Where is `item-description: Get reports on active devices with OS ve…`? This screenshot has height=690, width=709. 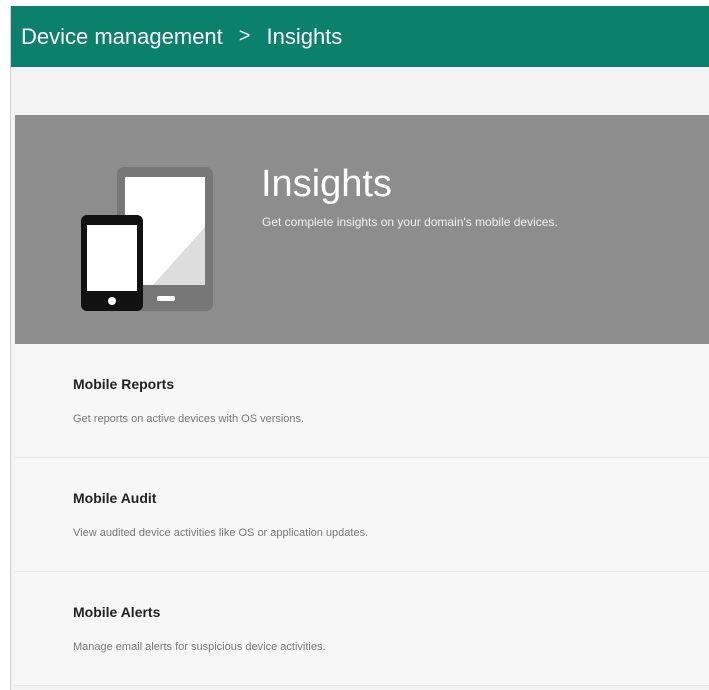
item-description: Get reports on active devices with OS ve… is located at coordinates (189, 419).